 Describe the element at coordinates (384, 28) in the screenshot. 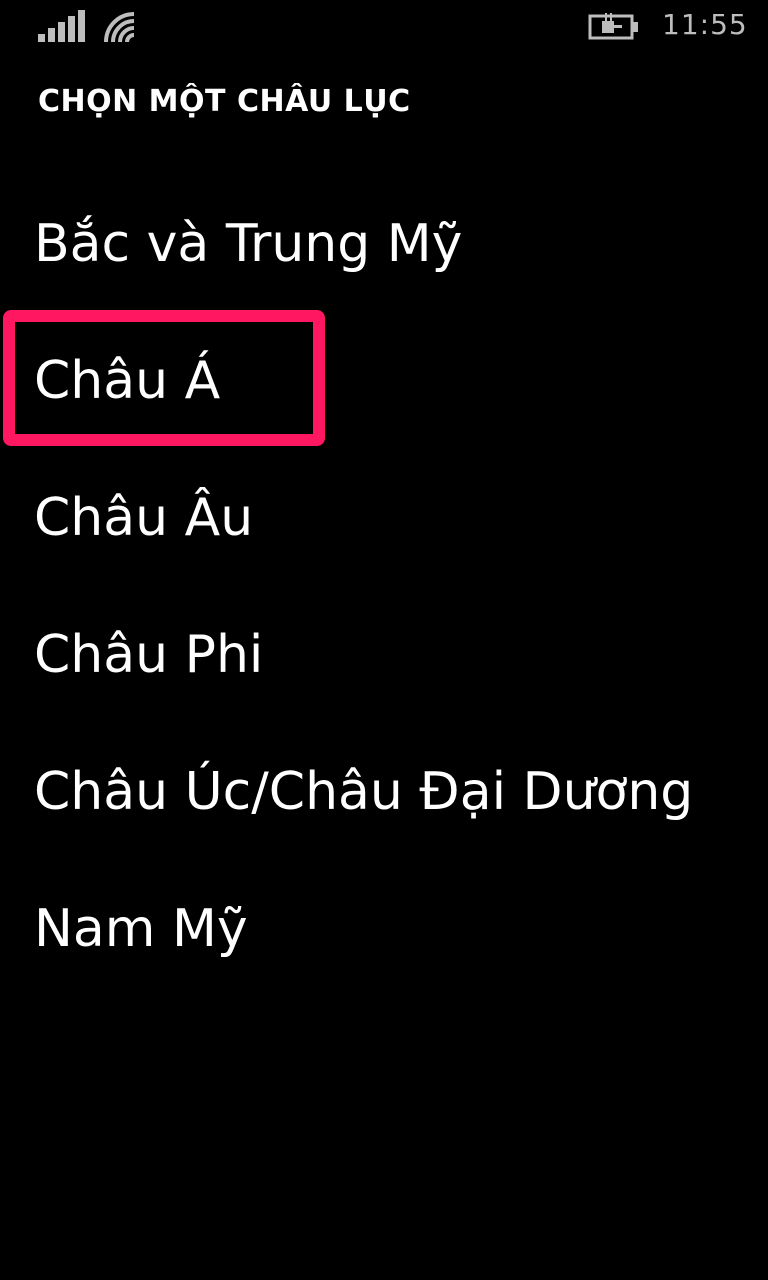

I see `status-bar: 11:55` at that location.